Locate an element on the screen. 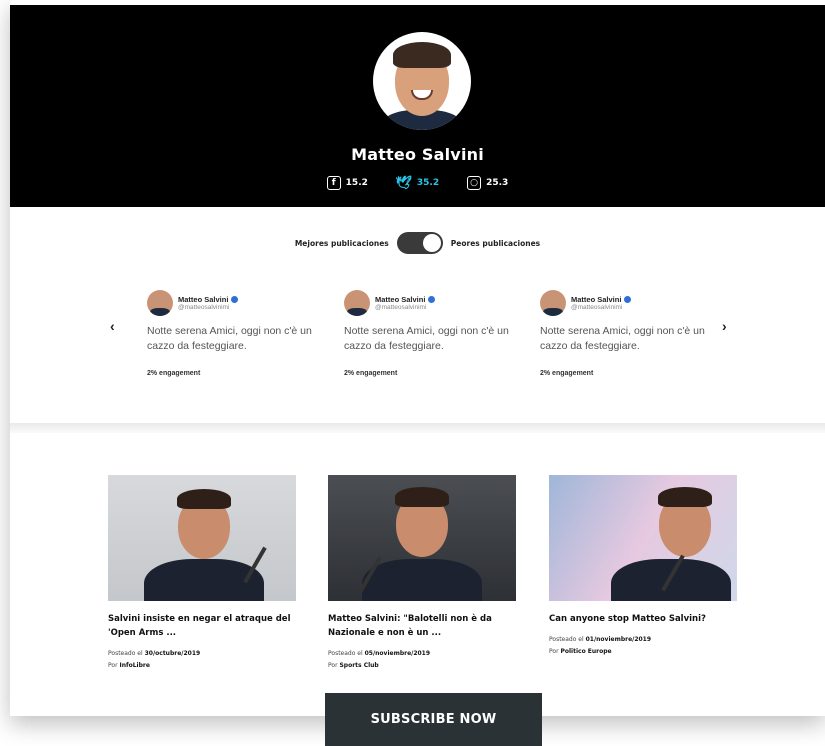 This screenshot has height=746, width=825. facebook-icon: f is located at coordinates (333, 183).